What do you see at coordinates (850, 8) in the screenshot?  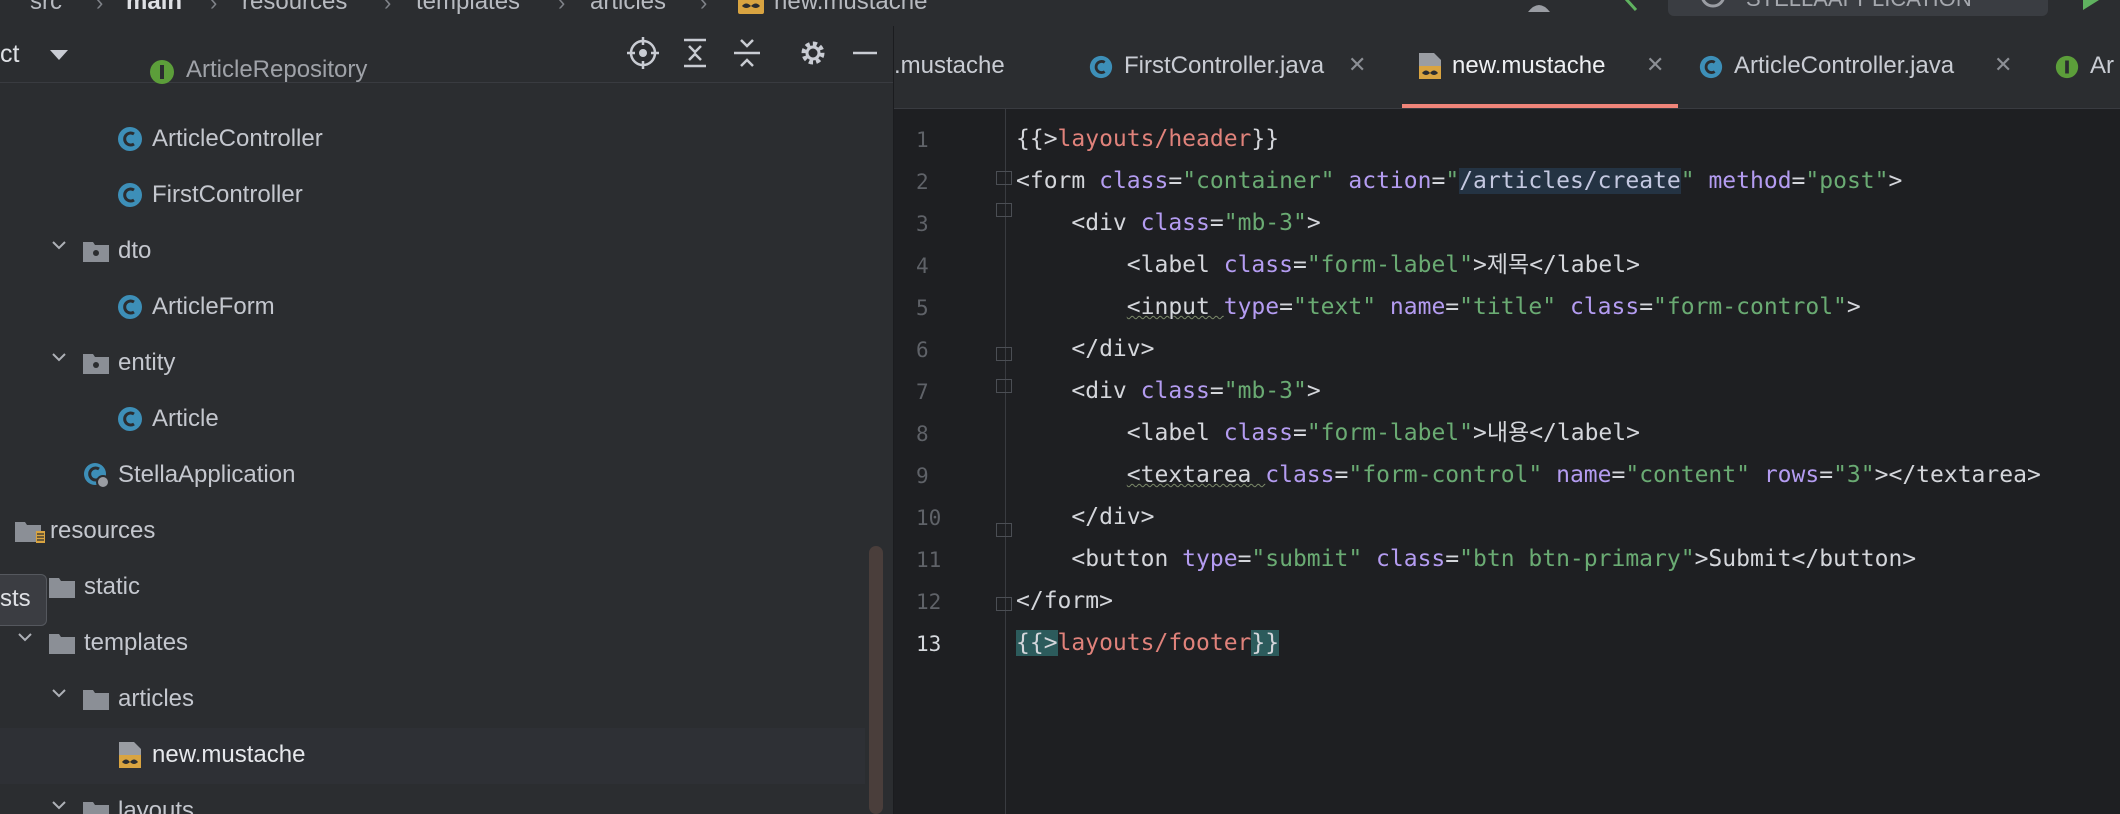 I see `breadcrumb-file: new.mustache` at bounding box center [850, 8].